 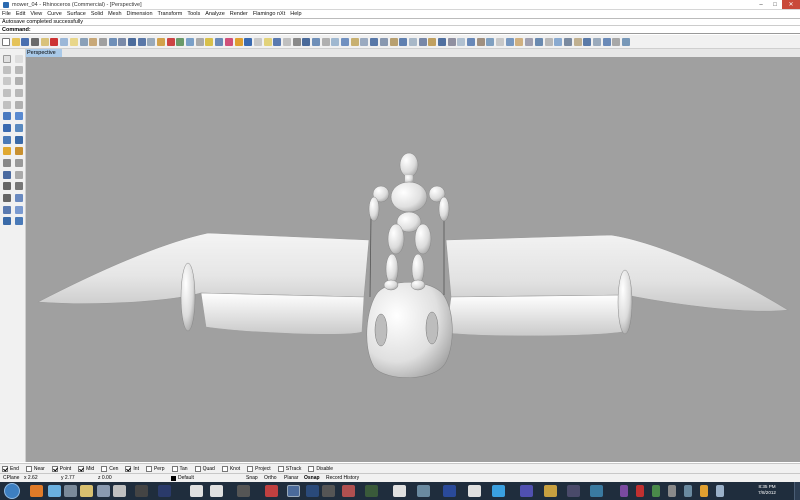 I want to click on grid-icon, so click(x=180, y=41).